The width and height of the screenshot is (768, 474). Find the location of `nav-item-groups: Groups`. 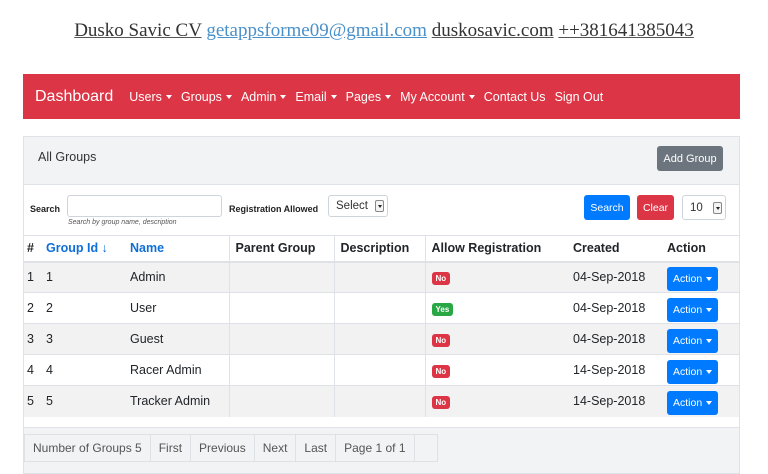

nav-item-groups: Groups is located at coordinates (206, 97).